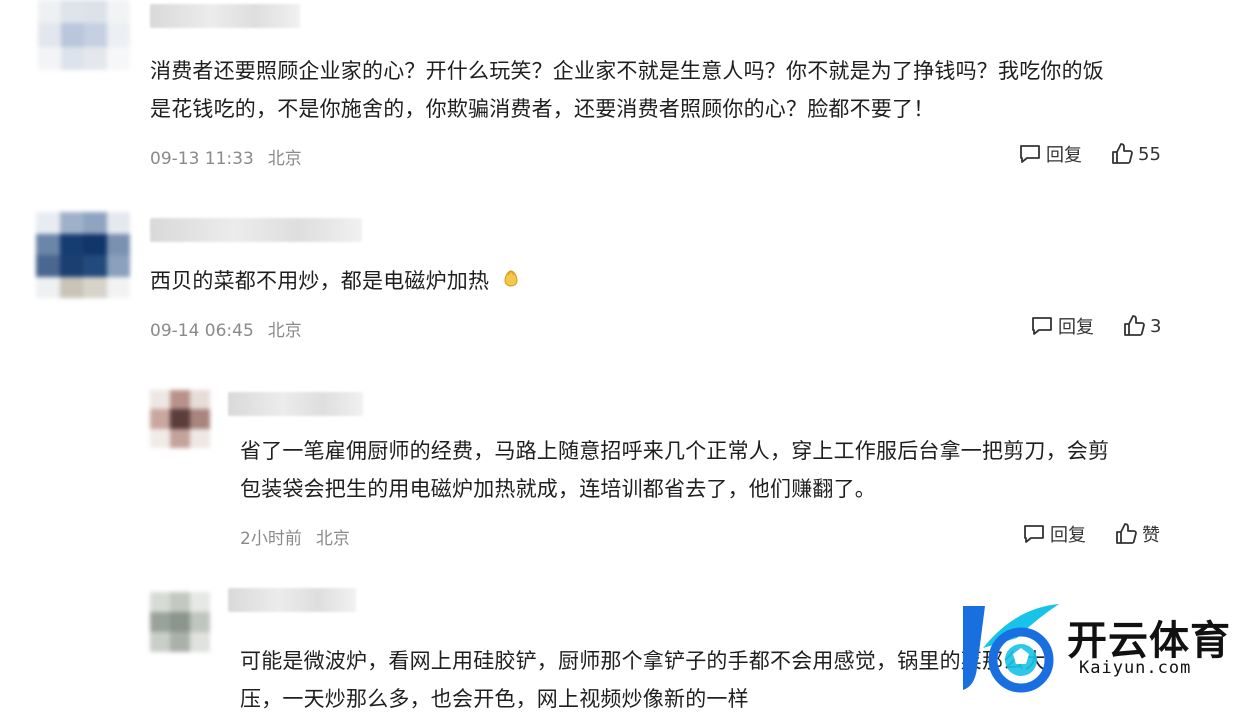 The image size is (1242, 718). What do you see at coordinates (202, 331) in the screenshot?
I see `timestamp: 09-14 06:45` at bounding box center [202, 331].